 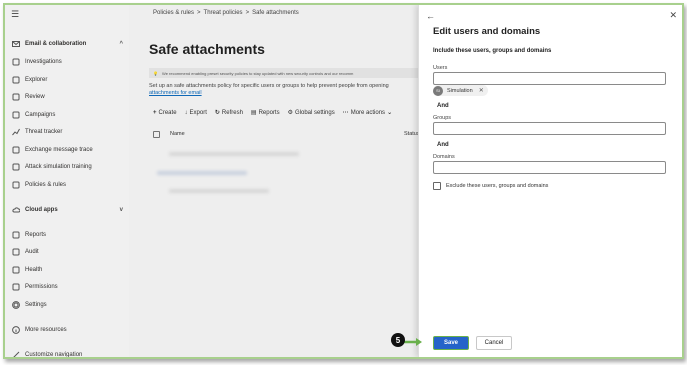 What do you see at coordinates (15, 235) in the screenshot?
I see `reports-icon` at bounding box center [15, 235].